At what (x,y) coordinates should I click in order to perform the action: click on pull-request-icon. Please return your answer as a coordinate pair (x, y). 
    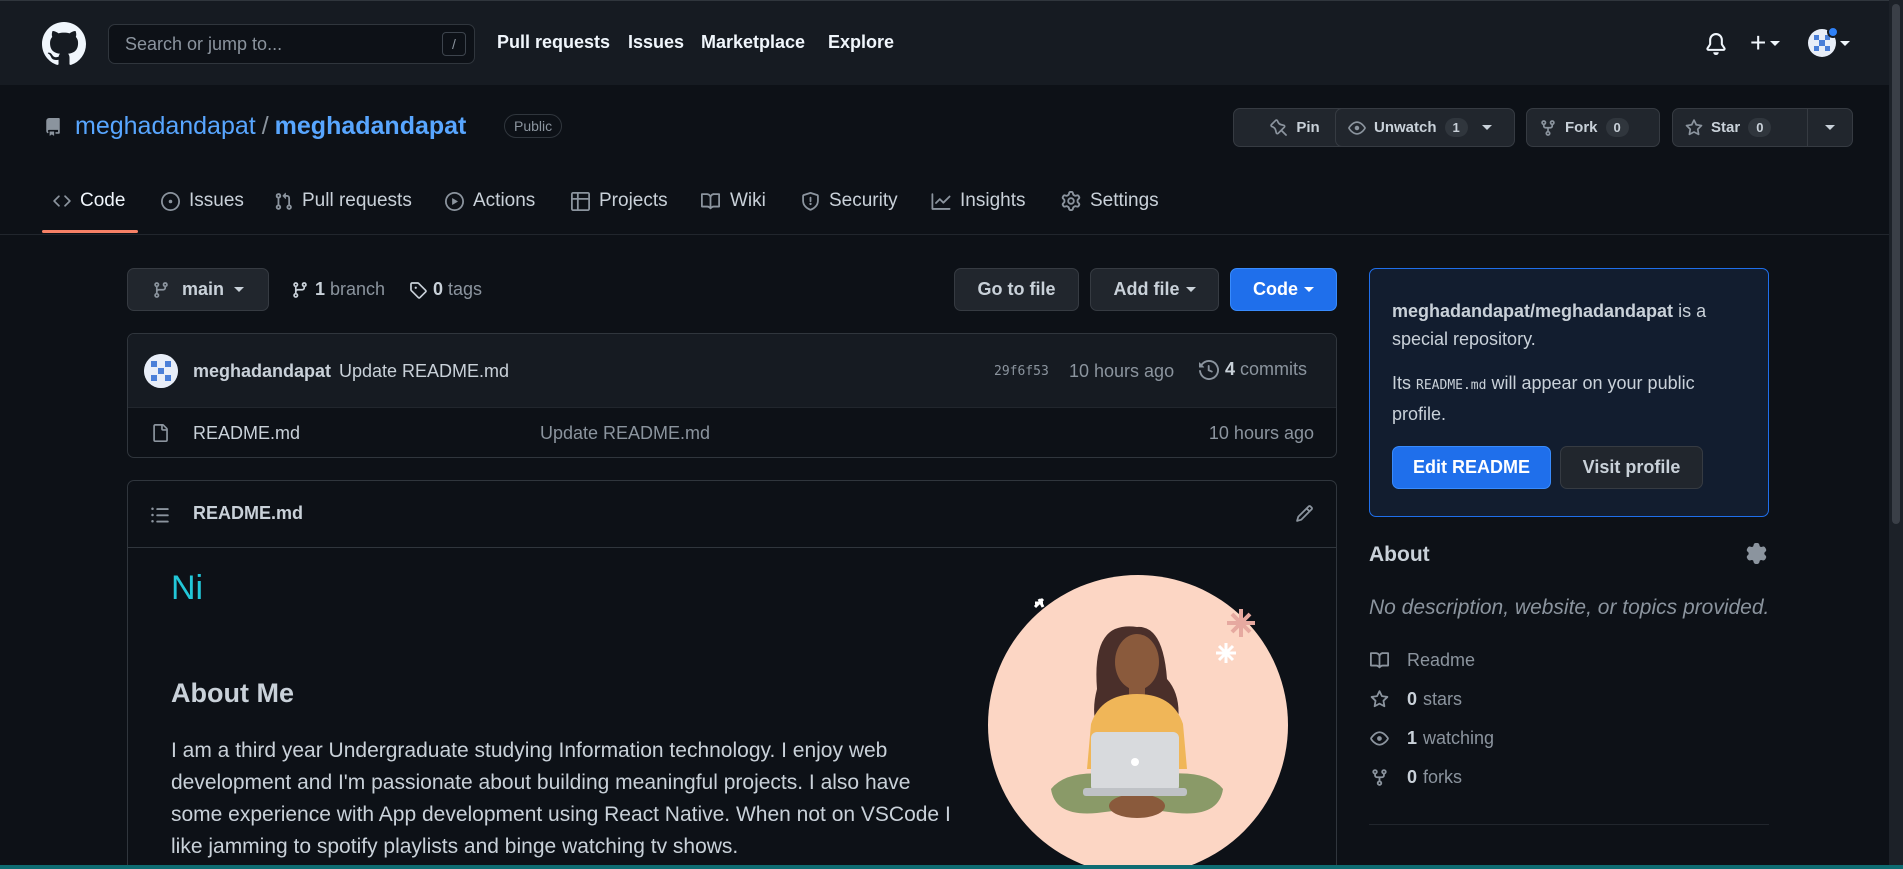
    Looking at the image, I should click on (283, 201).